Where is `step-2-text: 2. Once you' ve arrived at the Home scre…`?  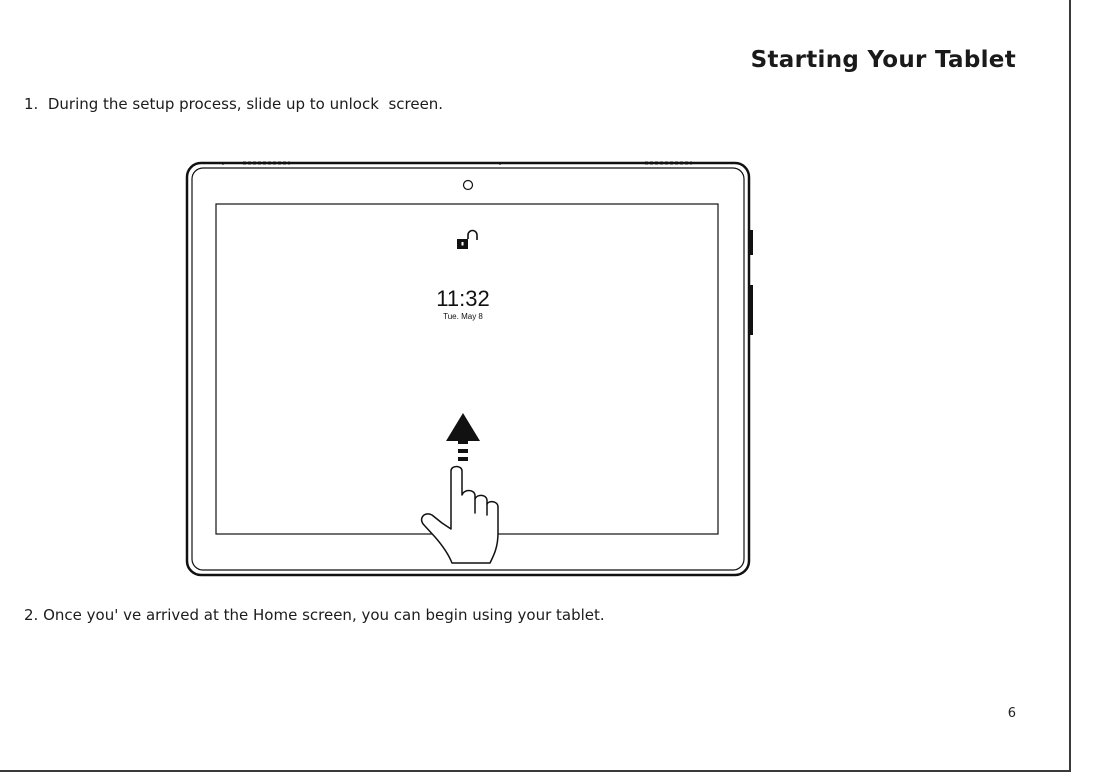
step-2-text: 2. Once you' ve arrived at the Home scre… is located at coordinates (314, 615).